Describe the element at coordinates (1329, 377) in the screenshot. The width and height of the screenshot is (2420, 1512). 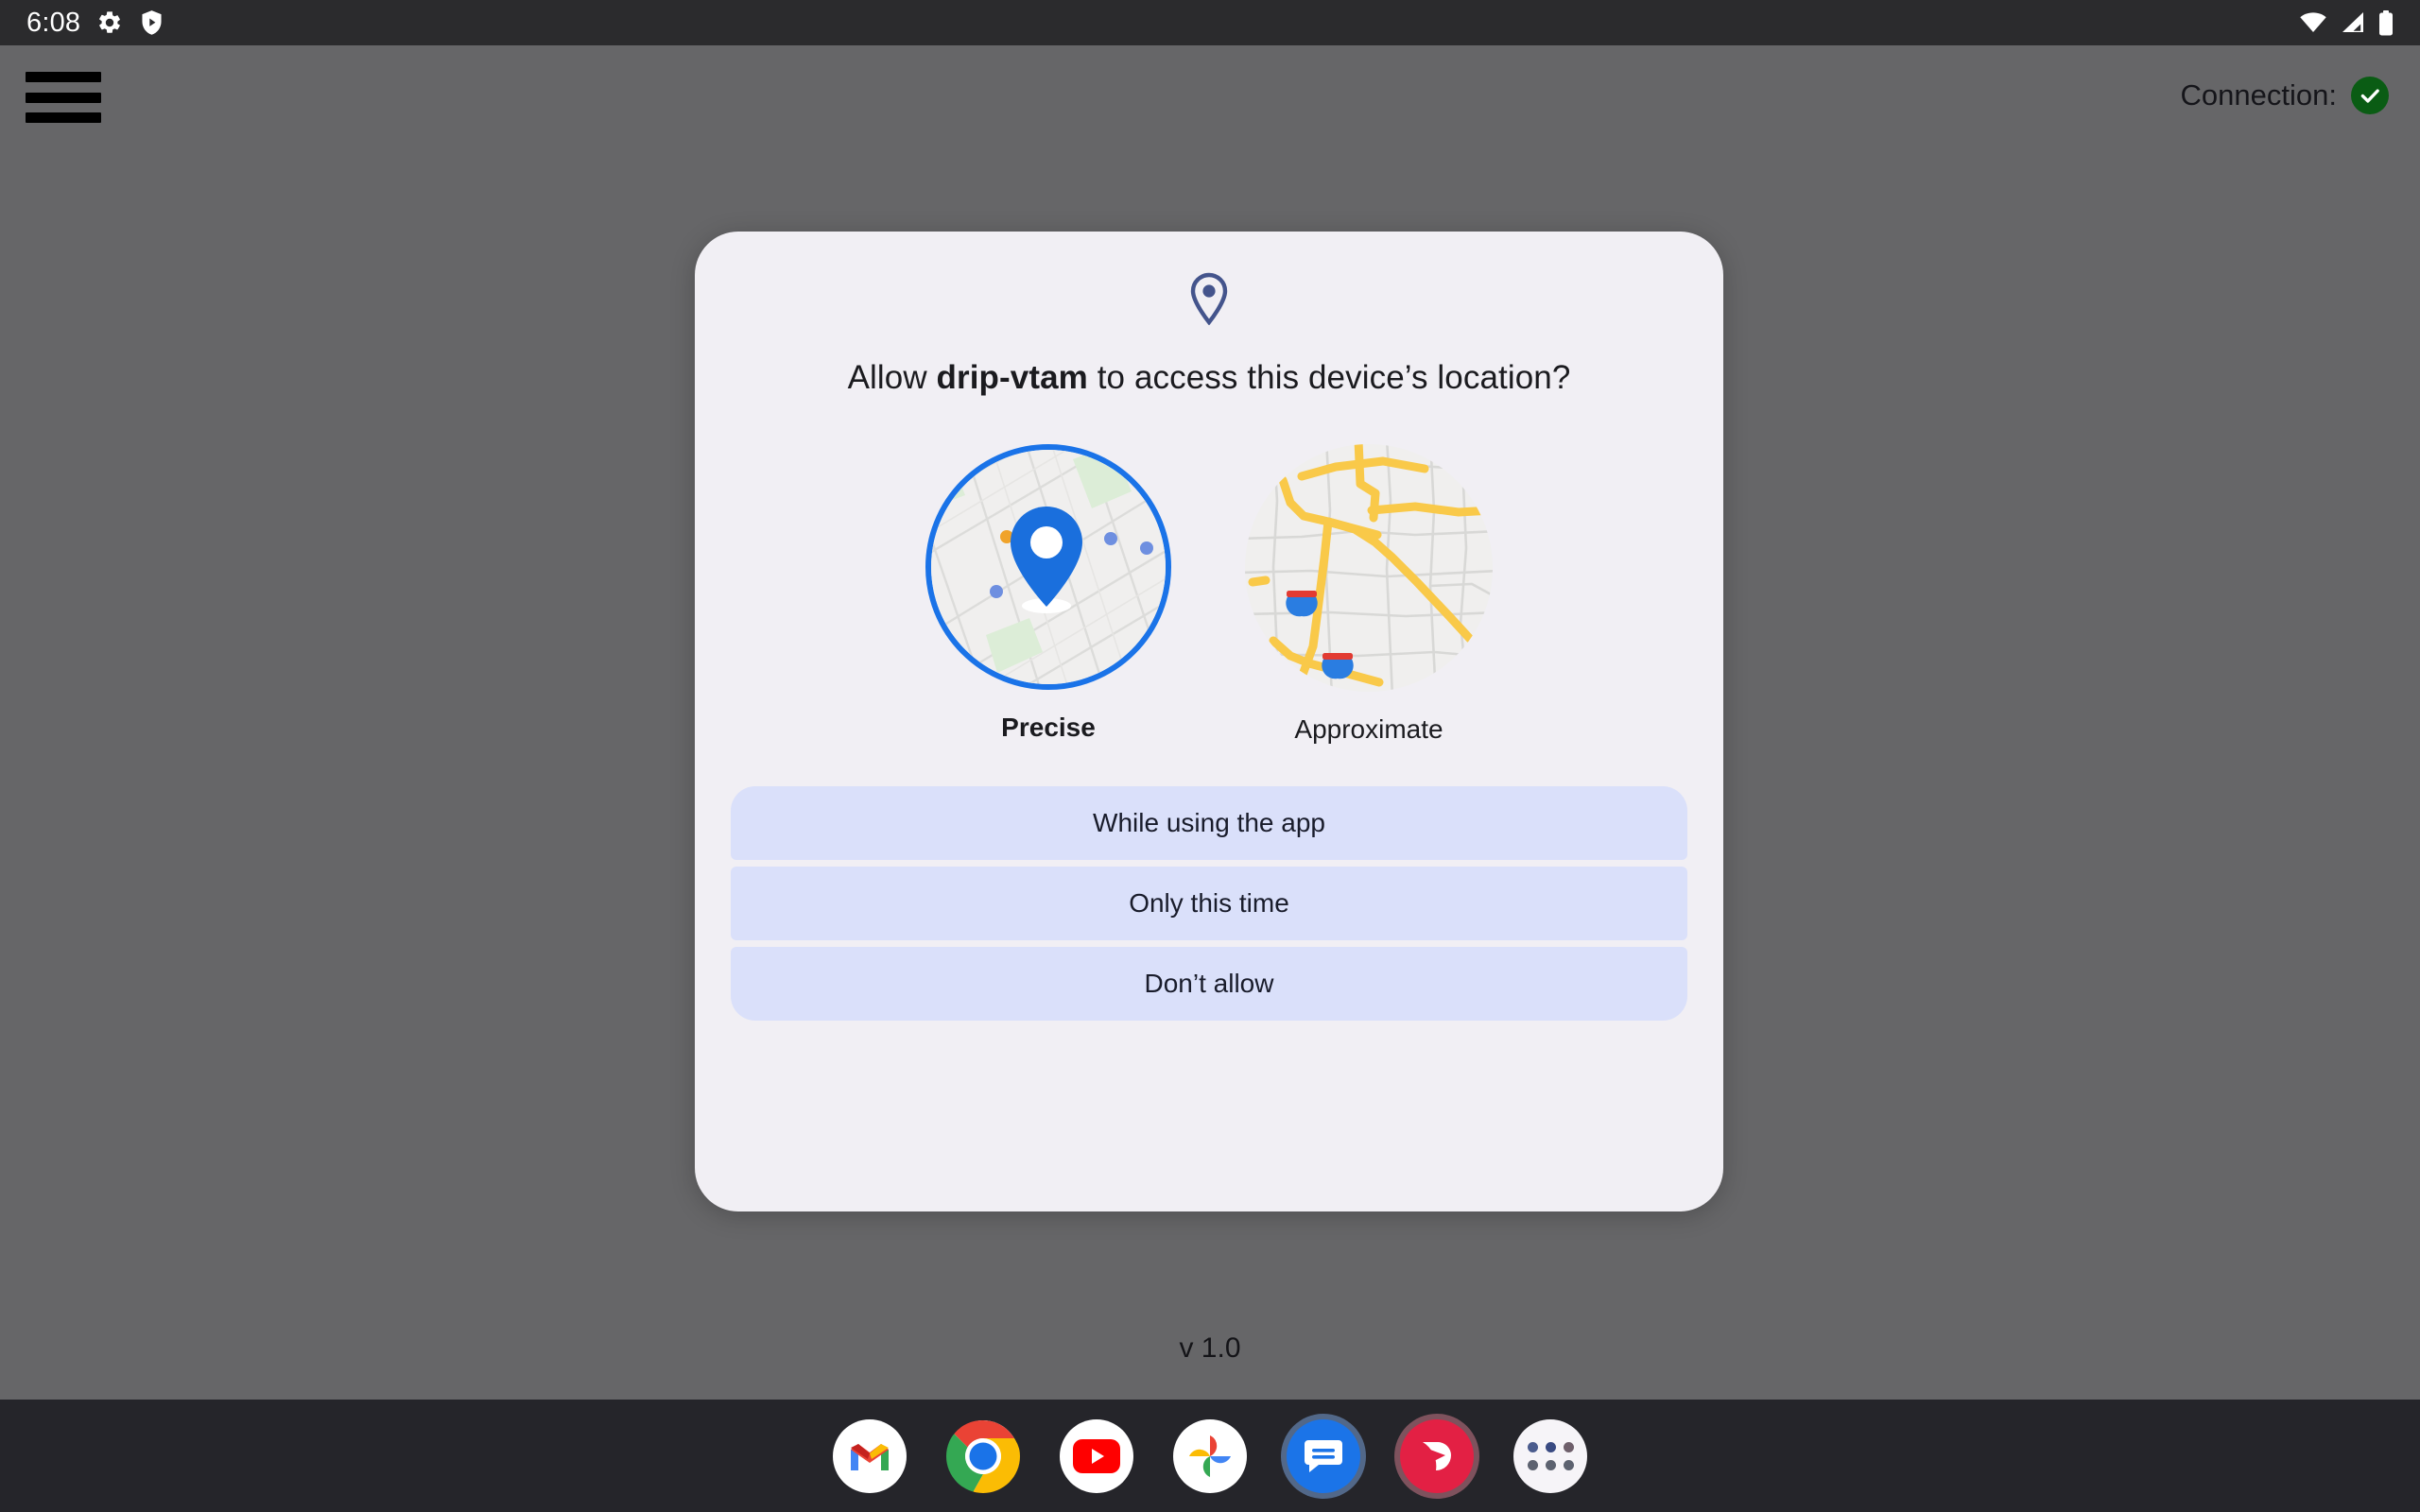
I see `dialog-title-suffix: to access this device’s location?` at that location.